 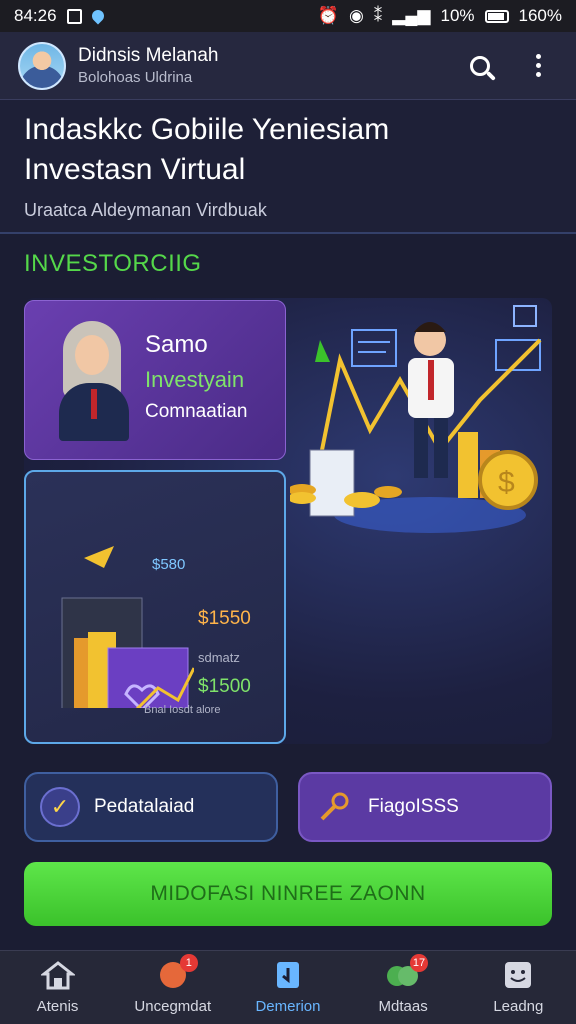 I want to click on search-icon, so click(x=480, y=65).